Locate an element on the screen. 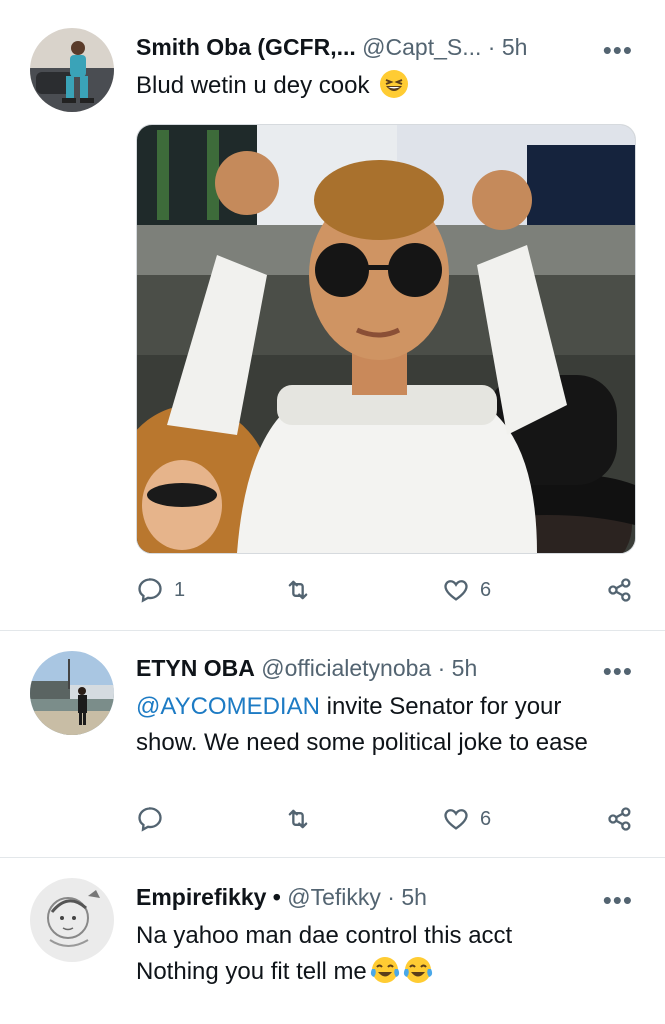 The image size is (665, 1024). reply-button: 1 is located at coordinates (160, 590).